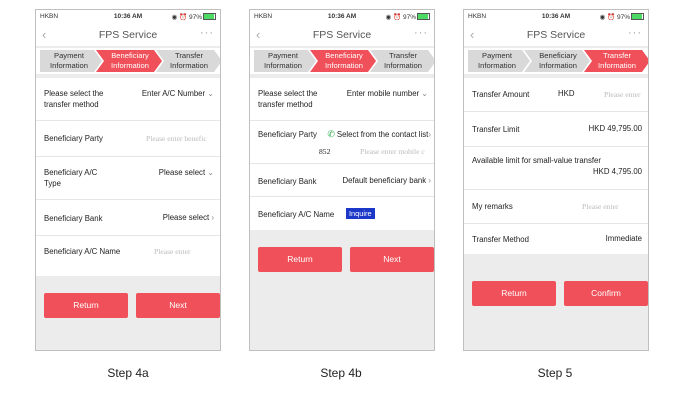 The height and width of the screenshot is (394, 674). What do you see at coordinates (178, 93) in the screenshot?
I see `transfer-method-select: Enter A/C Number ⌄` at bounding box center [178, 93].